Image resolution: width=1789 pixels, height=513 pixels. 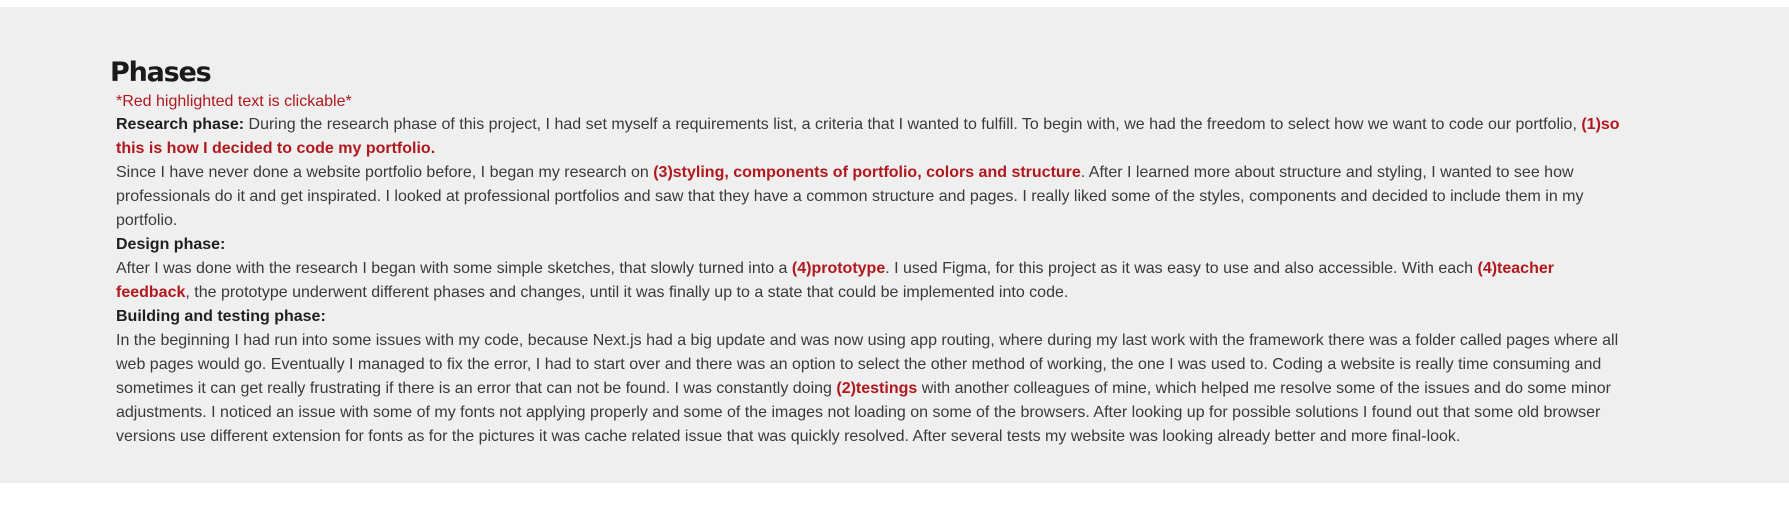 I want to click on design-phase-label: Design phase:, so click(x=171, y=244).